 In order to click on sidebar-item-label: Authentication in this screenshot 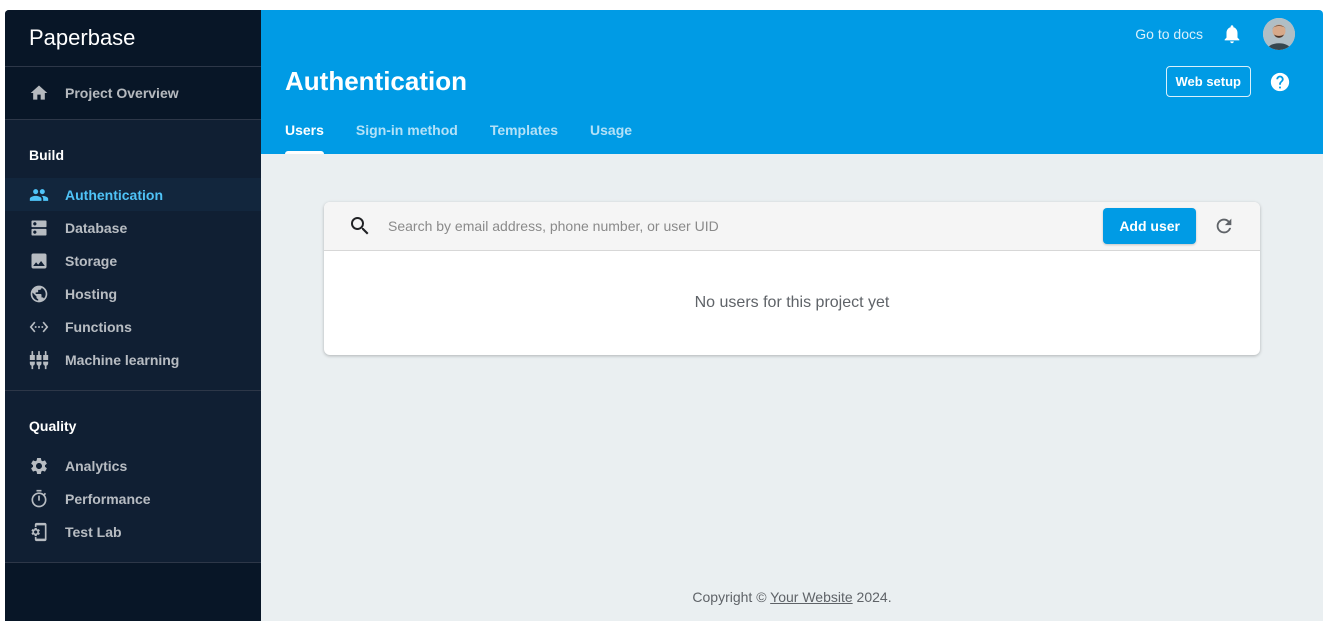, I will do `click(114, 194)`.